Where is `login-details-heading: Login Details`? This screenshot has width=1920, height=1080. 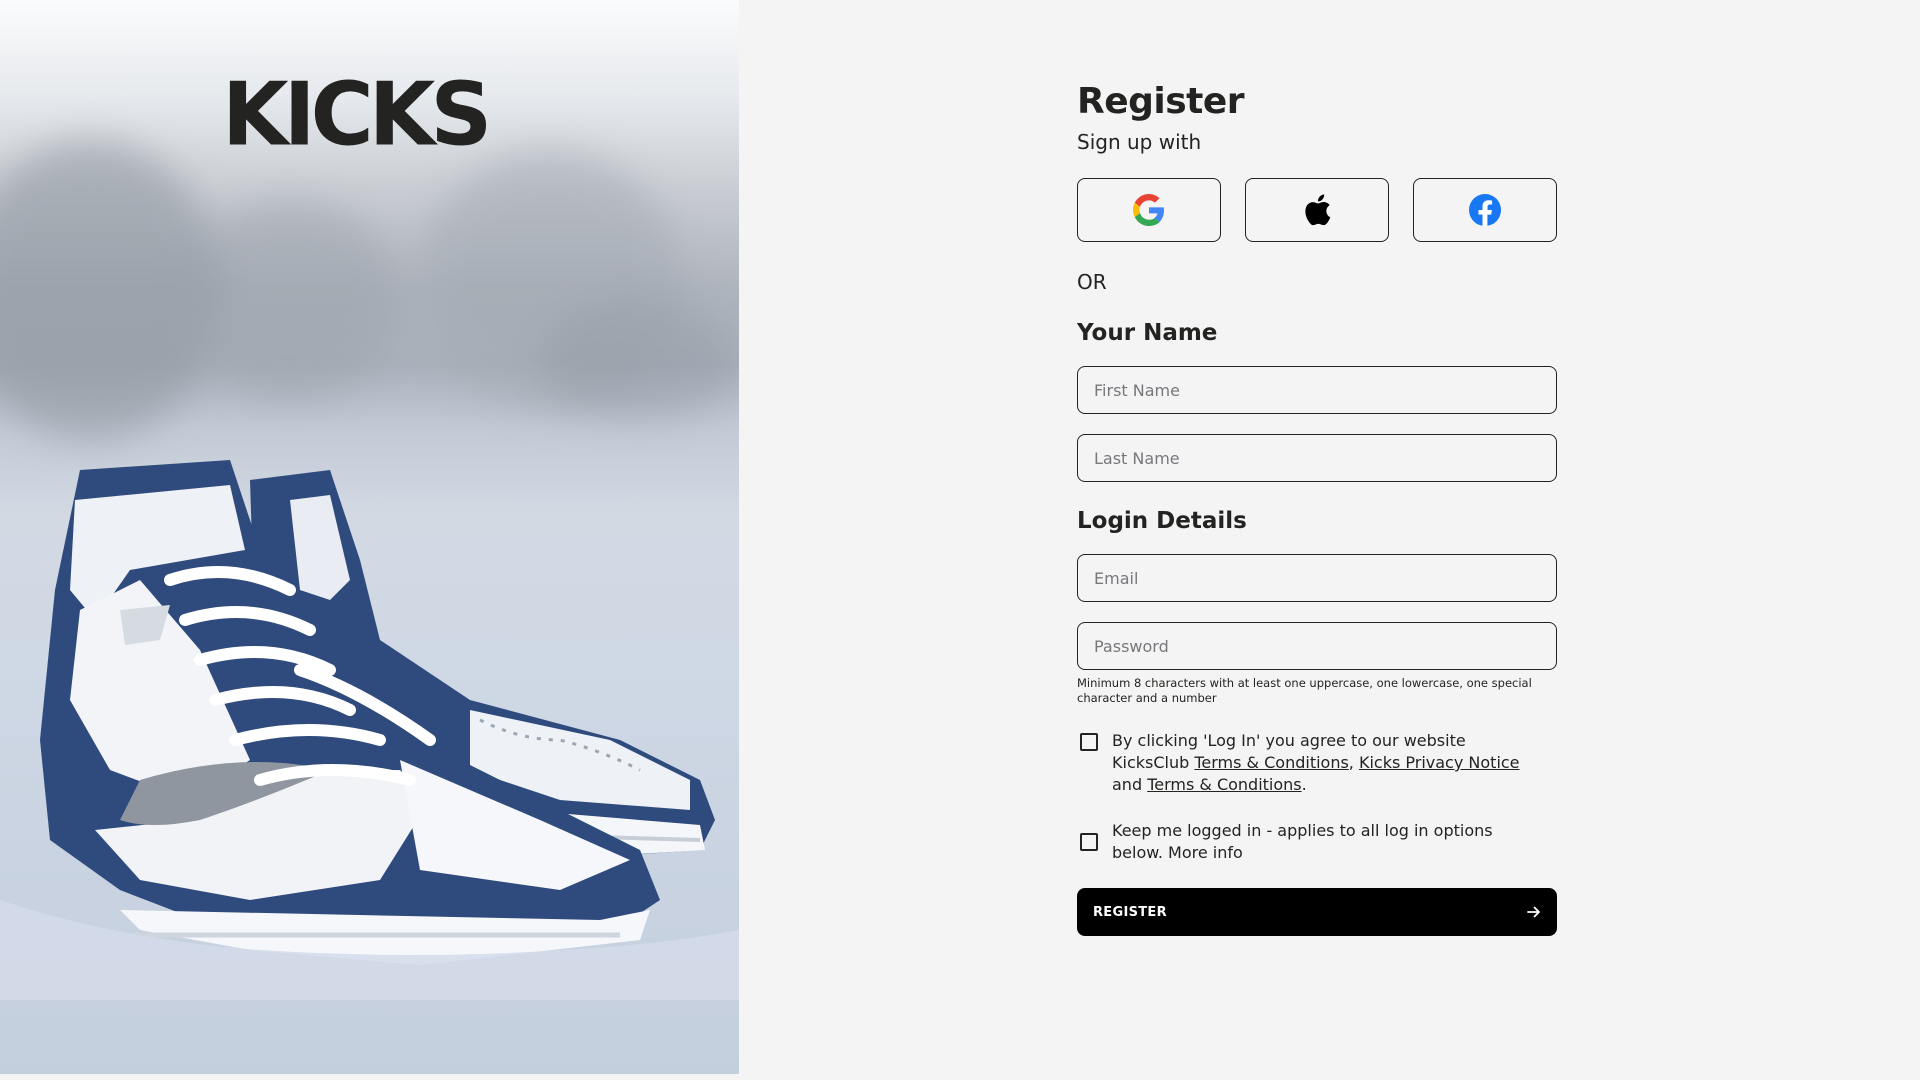
login-details-heading: Login Details is located at coordinates (1162, 521).